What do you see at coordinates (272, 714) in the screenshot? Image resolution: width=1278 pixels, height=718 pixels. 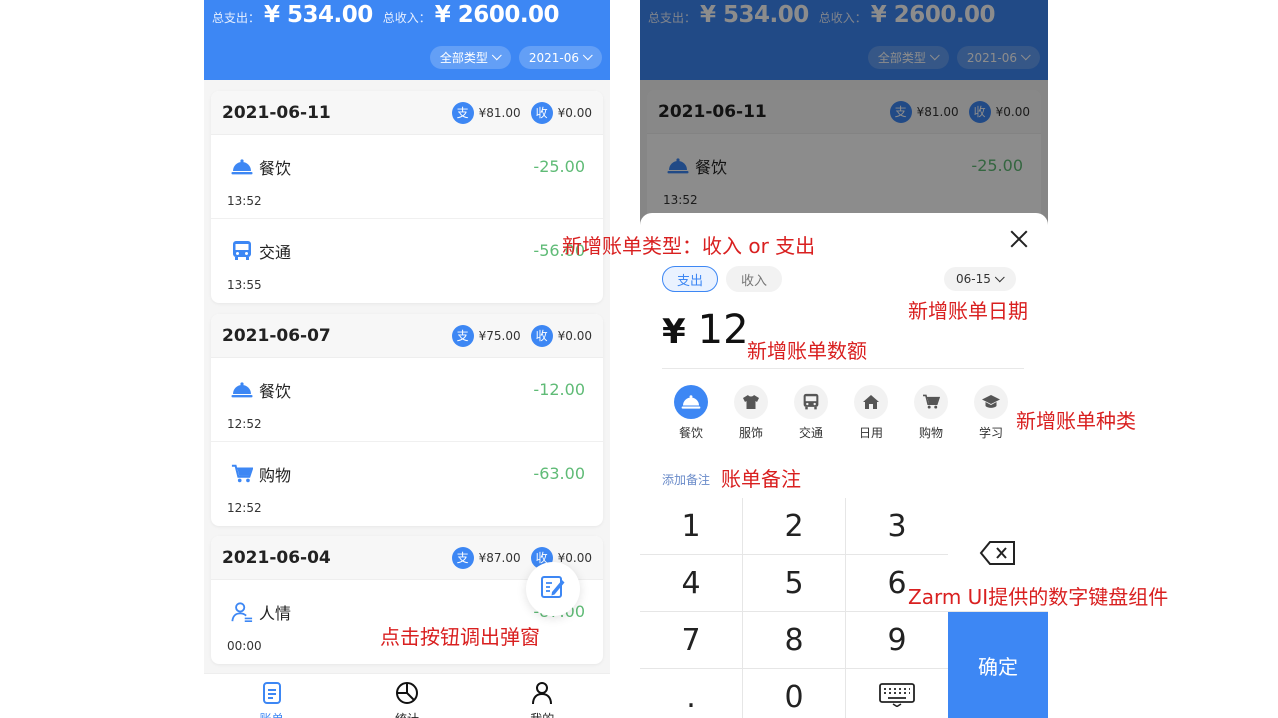 I see `tab-bill-label: 账单` at bounding box center [272, 714].